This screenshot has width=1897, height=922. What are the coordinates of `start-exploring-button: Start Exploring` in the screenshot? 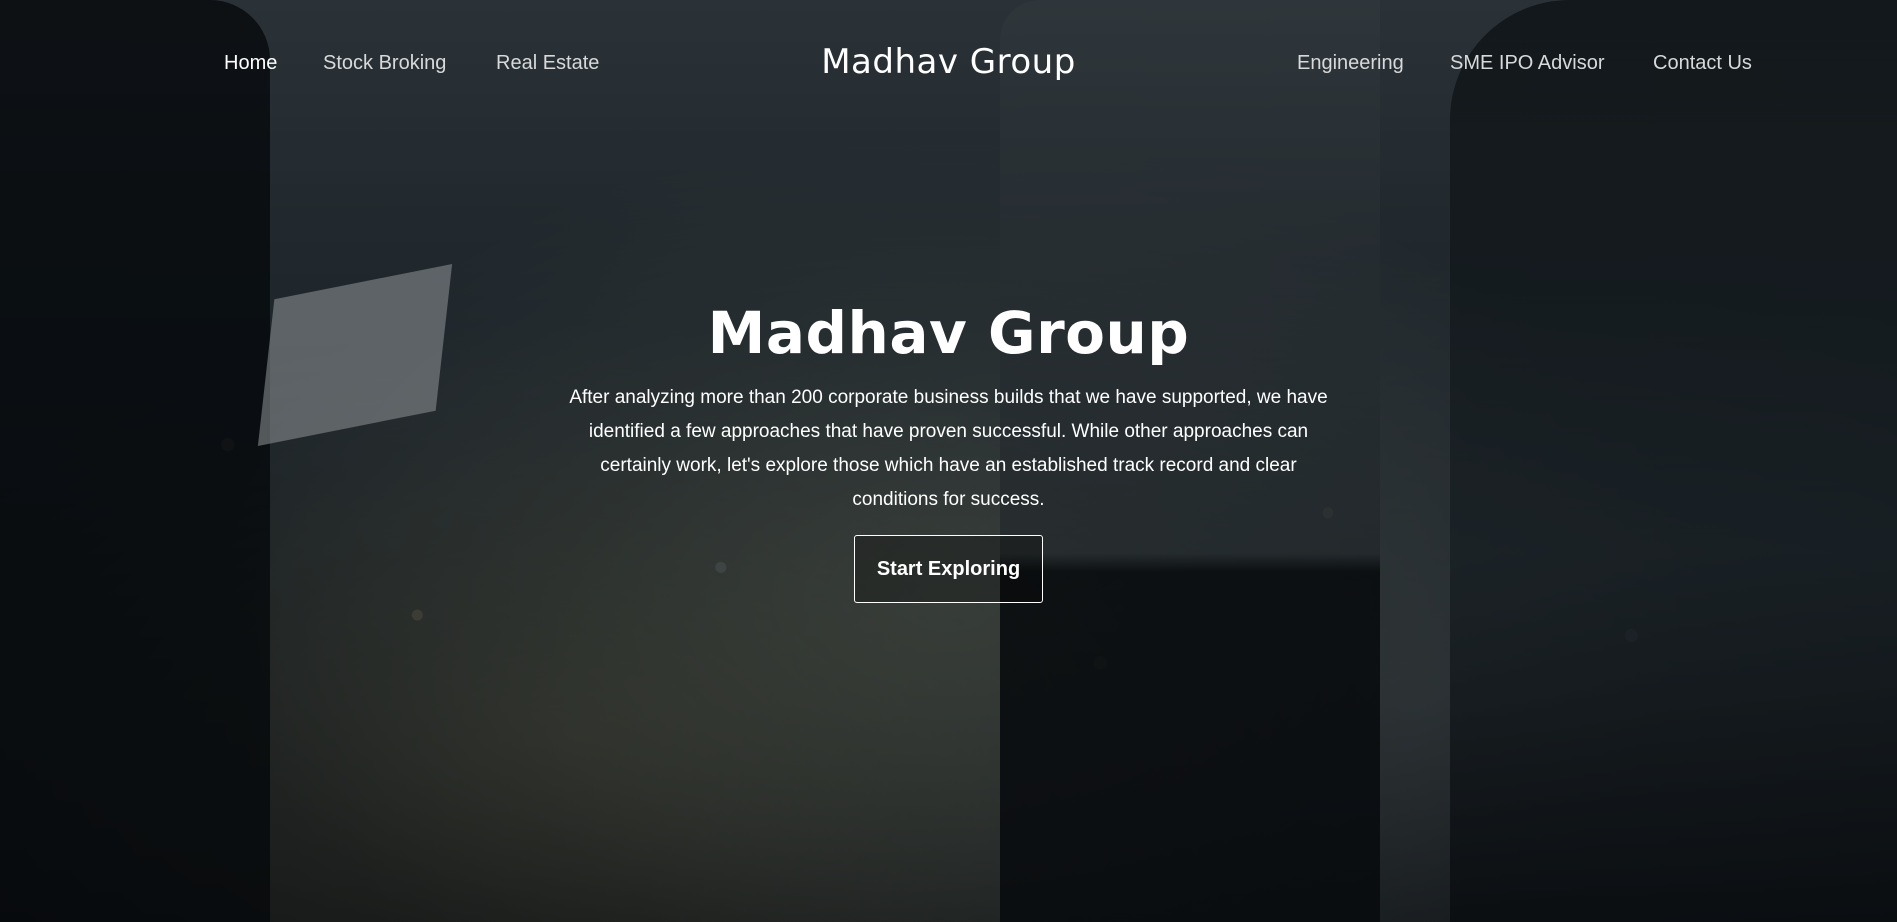 It's located at (948, 569).